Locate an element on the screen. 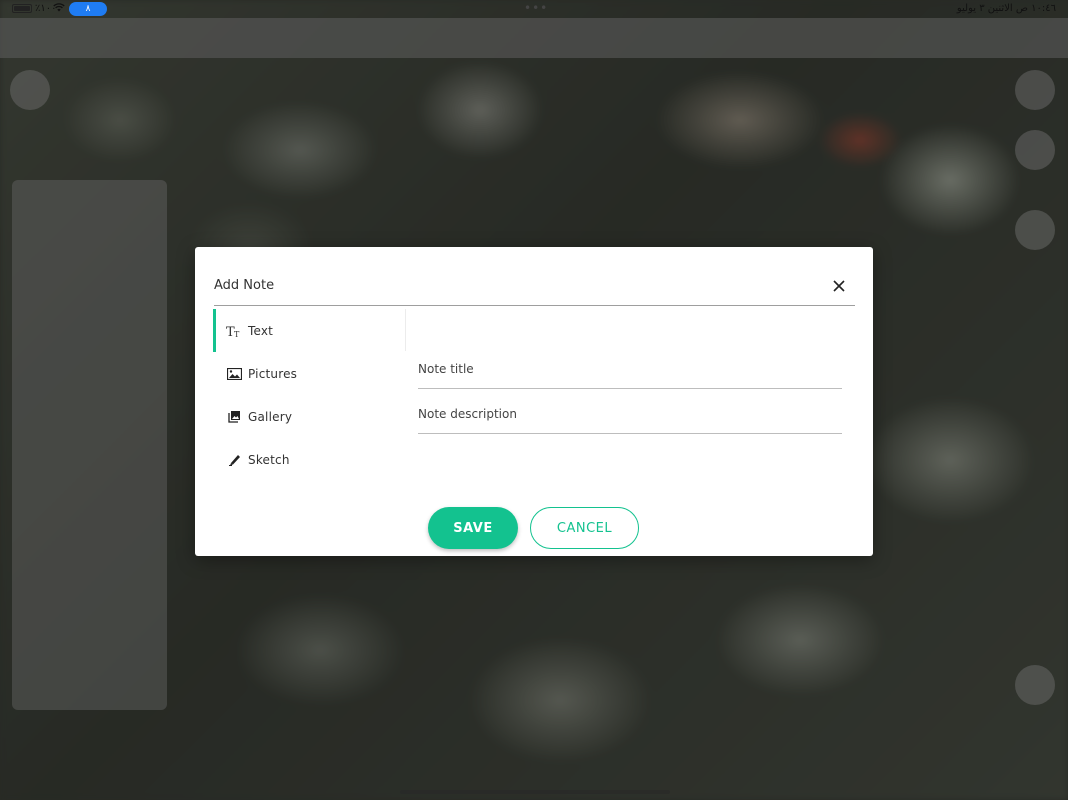  pen-icon is located at coordinates (234, 460).